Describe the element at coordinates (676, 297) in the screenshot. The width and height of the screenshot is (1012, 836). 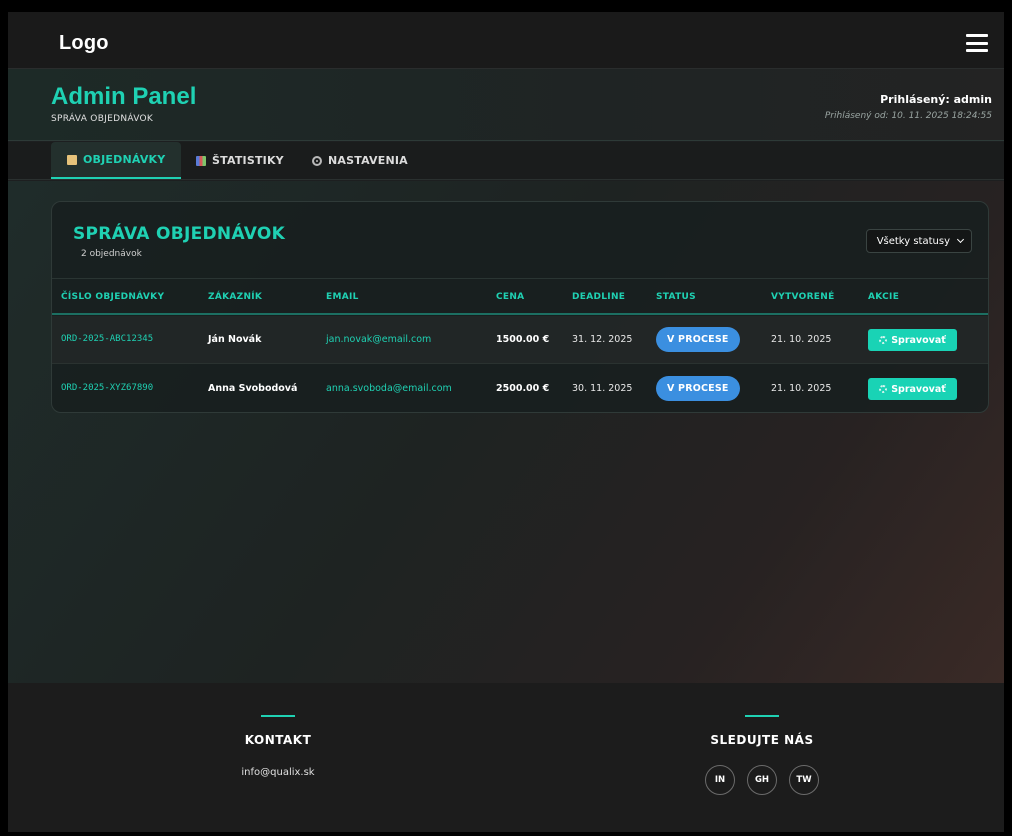
I see `column-header-status: STATUS` at that location.